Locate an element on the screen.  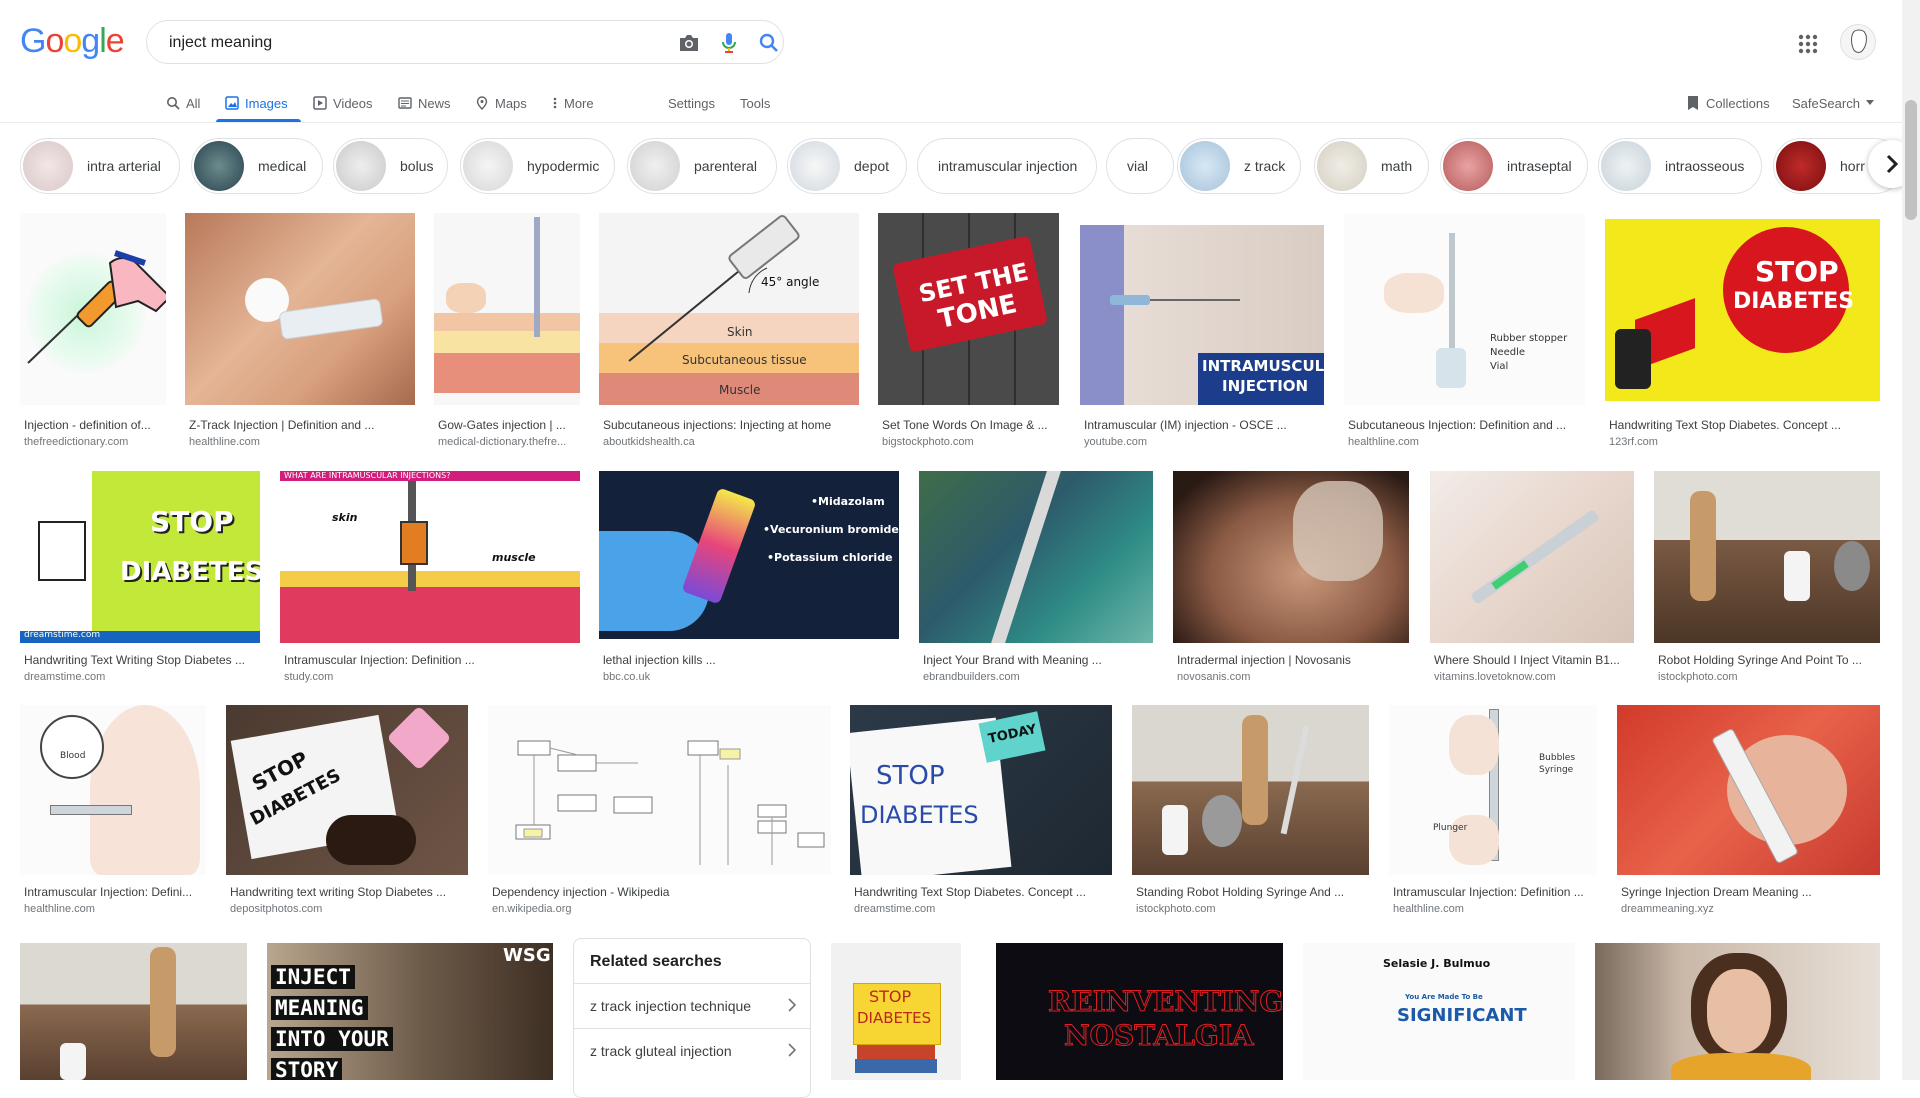
result-thumbnail: Bubbles Syringe Plunger is located at coordinates (1493, 790).